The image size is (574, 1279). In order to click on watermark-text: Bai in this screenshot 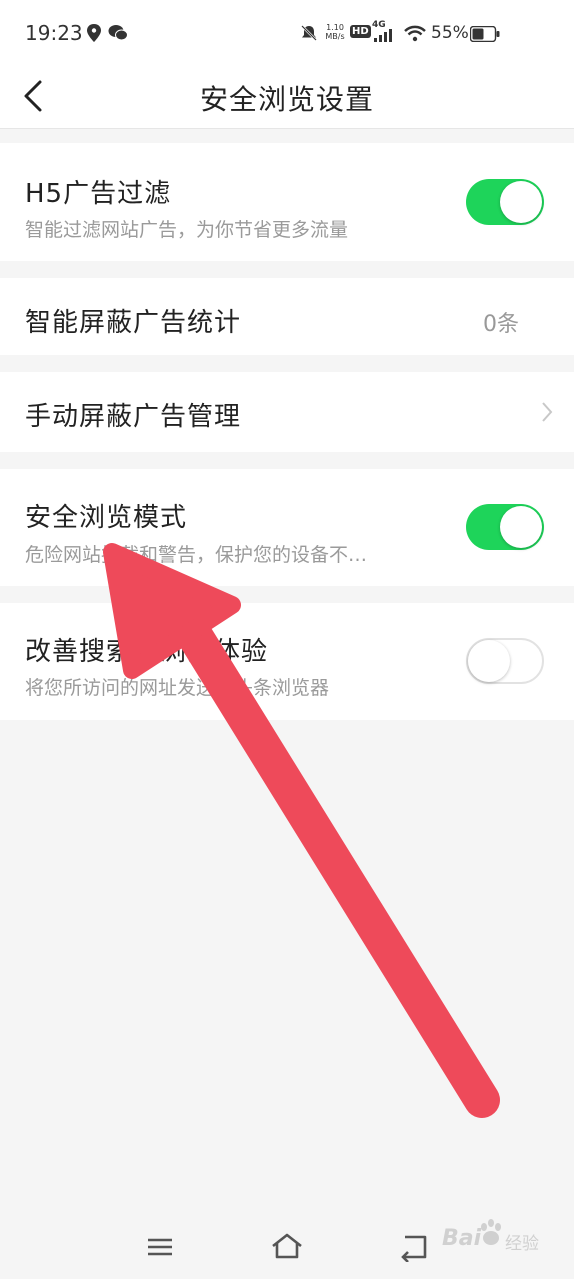, I will do `click(462, 1238)`.